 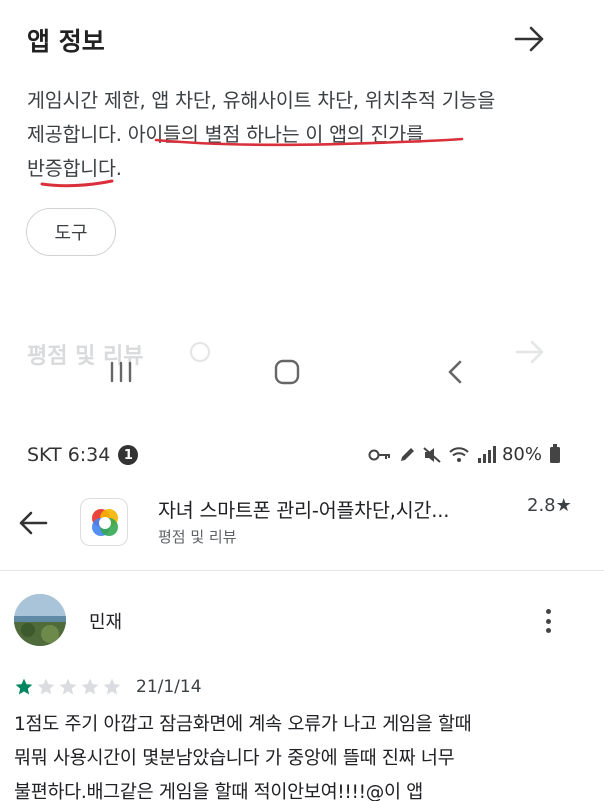 I want to click on back-arrow-icon, so click(x=33, y=523).